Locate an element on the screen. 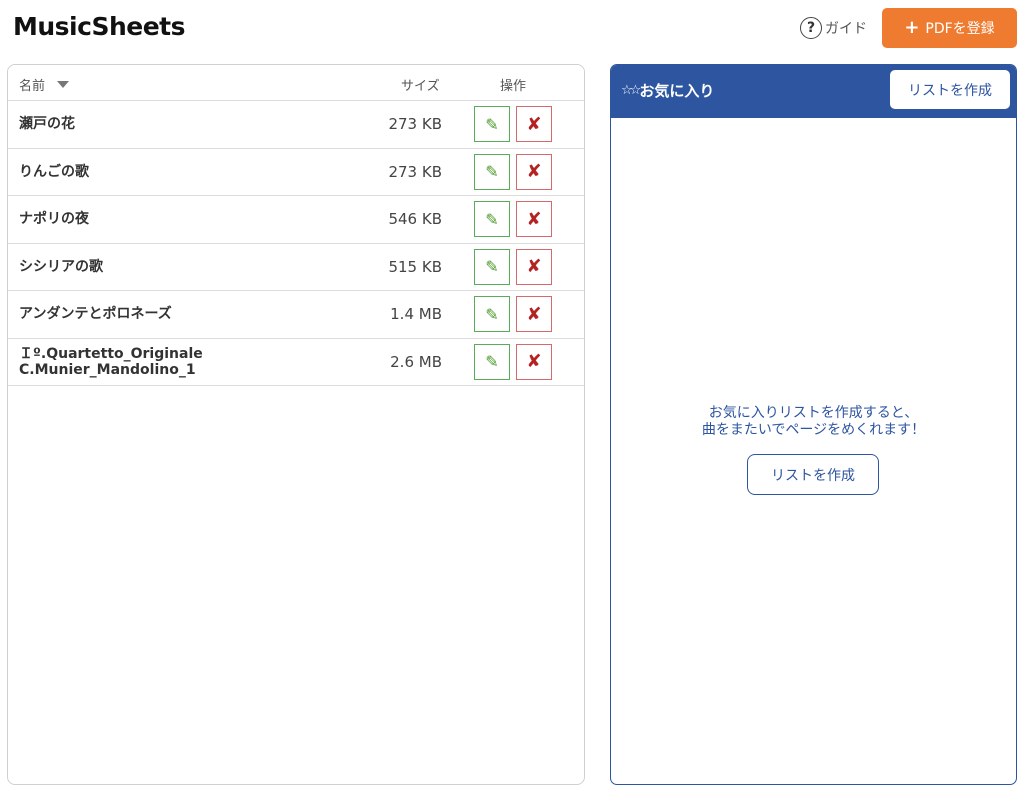  column-name-label: 名前 is located at coordinates (32, 86).